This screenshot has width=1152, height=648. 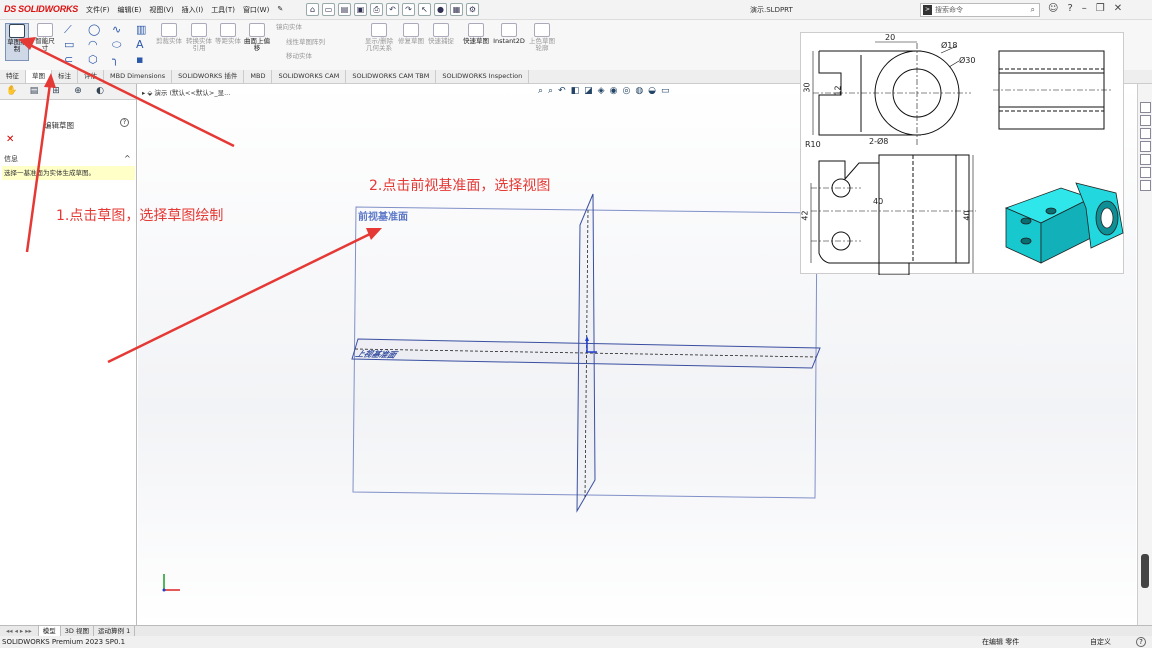 What do you see at coordinates (140, 216) in the screenshot?
I see `annotation-step-1: 1.点击草图，选择草图绘制` at bounding box center [140, 216].